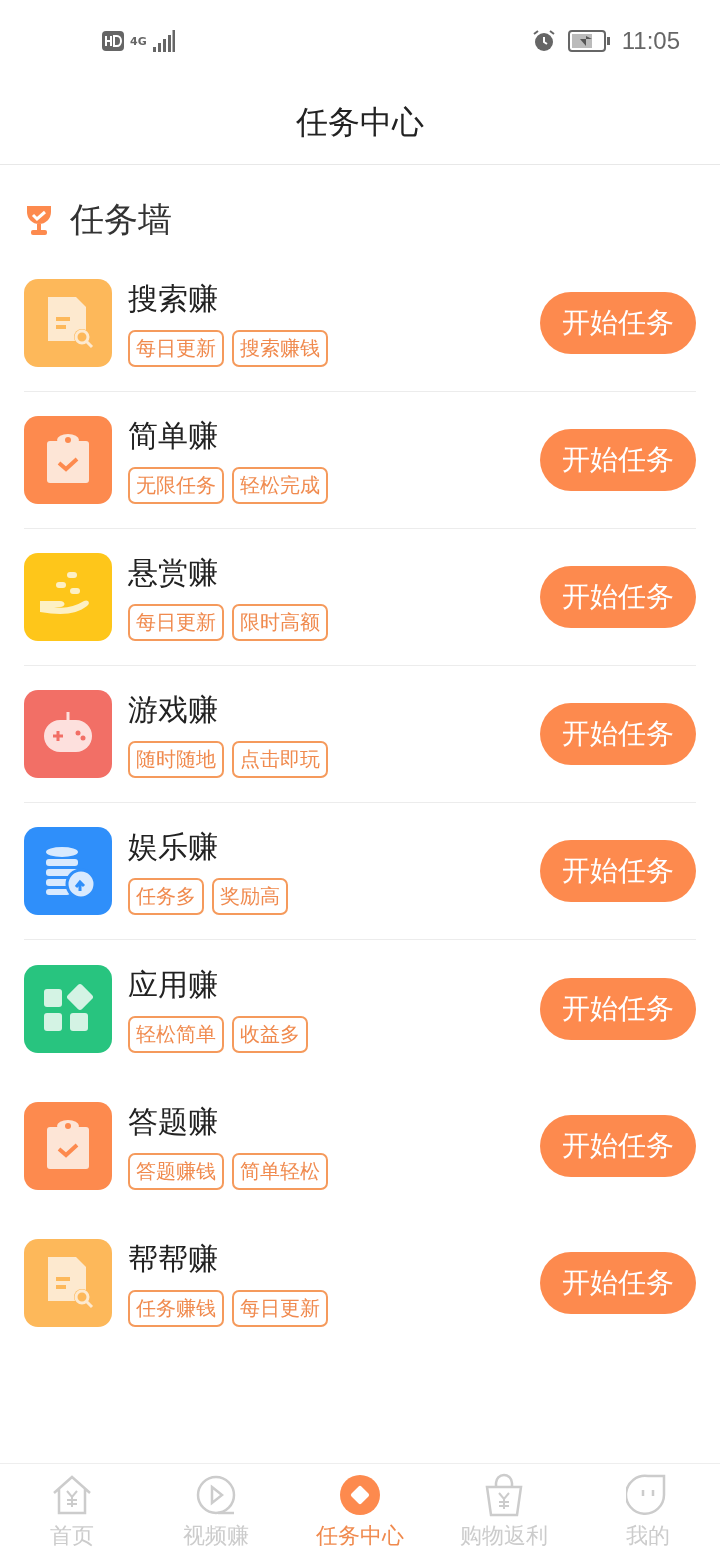  What do you see at coordinates (250, 896) in the screenshot?
I see `tag: 奖励高` at bounding box center [250, 896].